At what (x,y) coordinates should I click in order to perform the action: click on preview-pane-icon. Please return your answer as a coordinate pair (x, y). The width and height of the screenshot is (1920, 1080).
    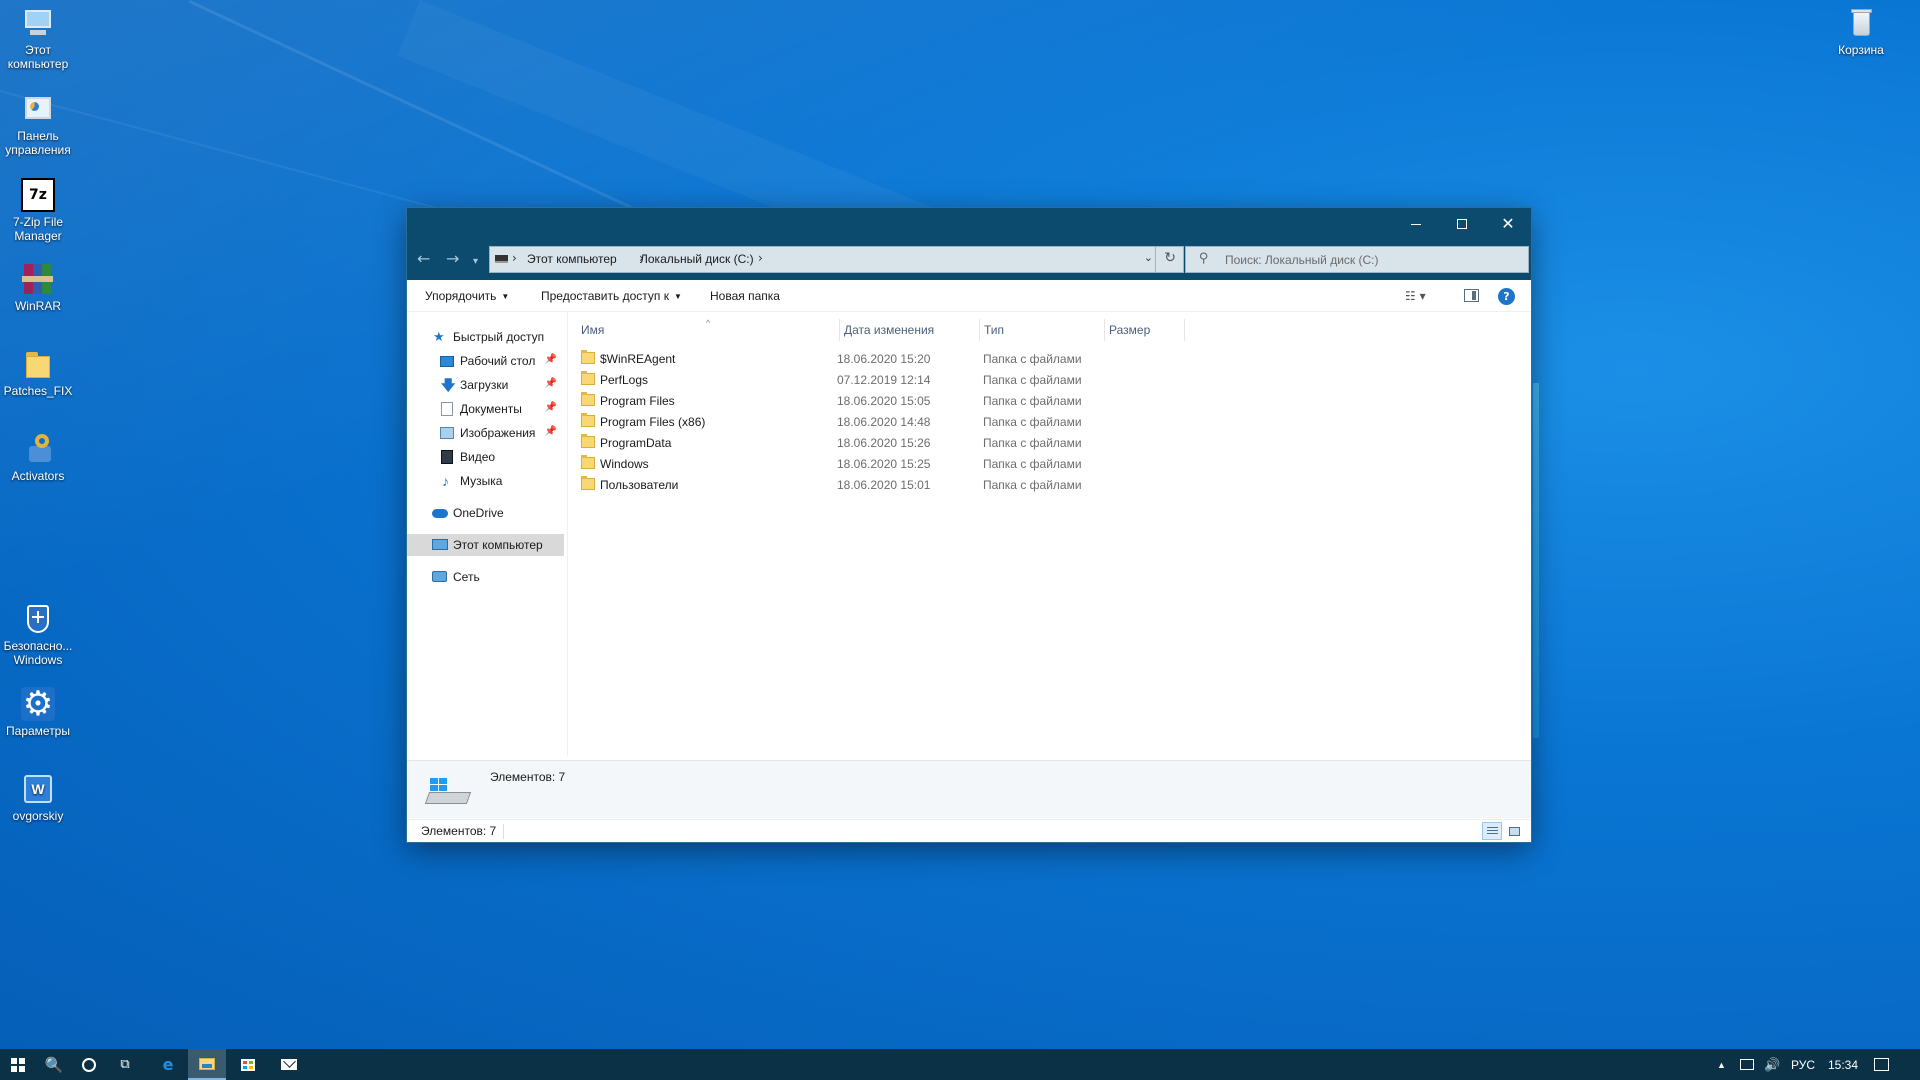
    Looking at the image, I should click on (1471, 295).